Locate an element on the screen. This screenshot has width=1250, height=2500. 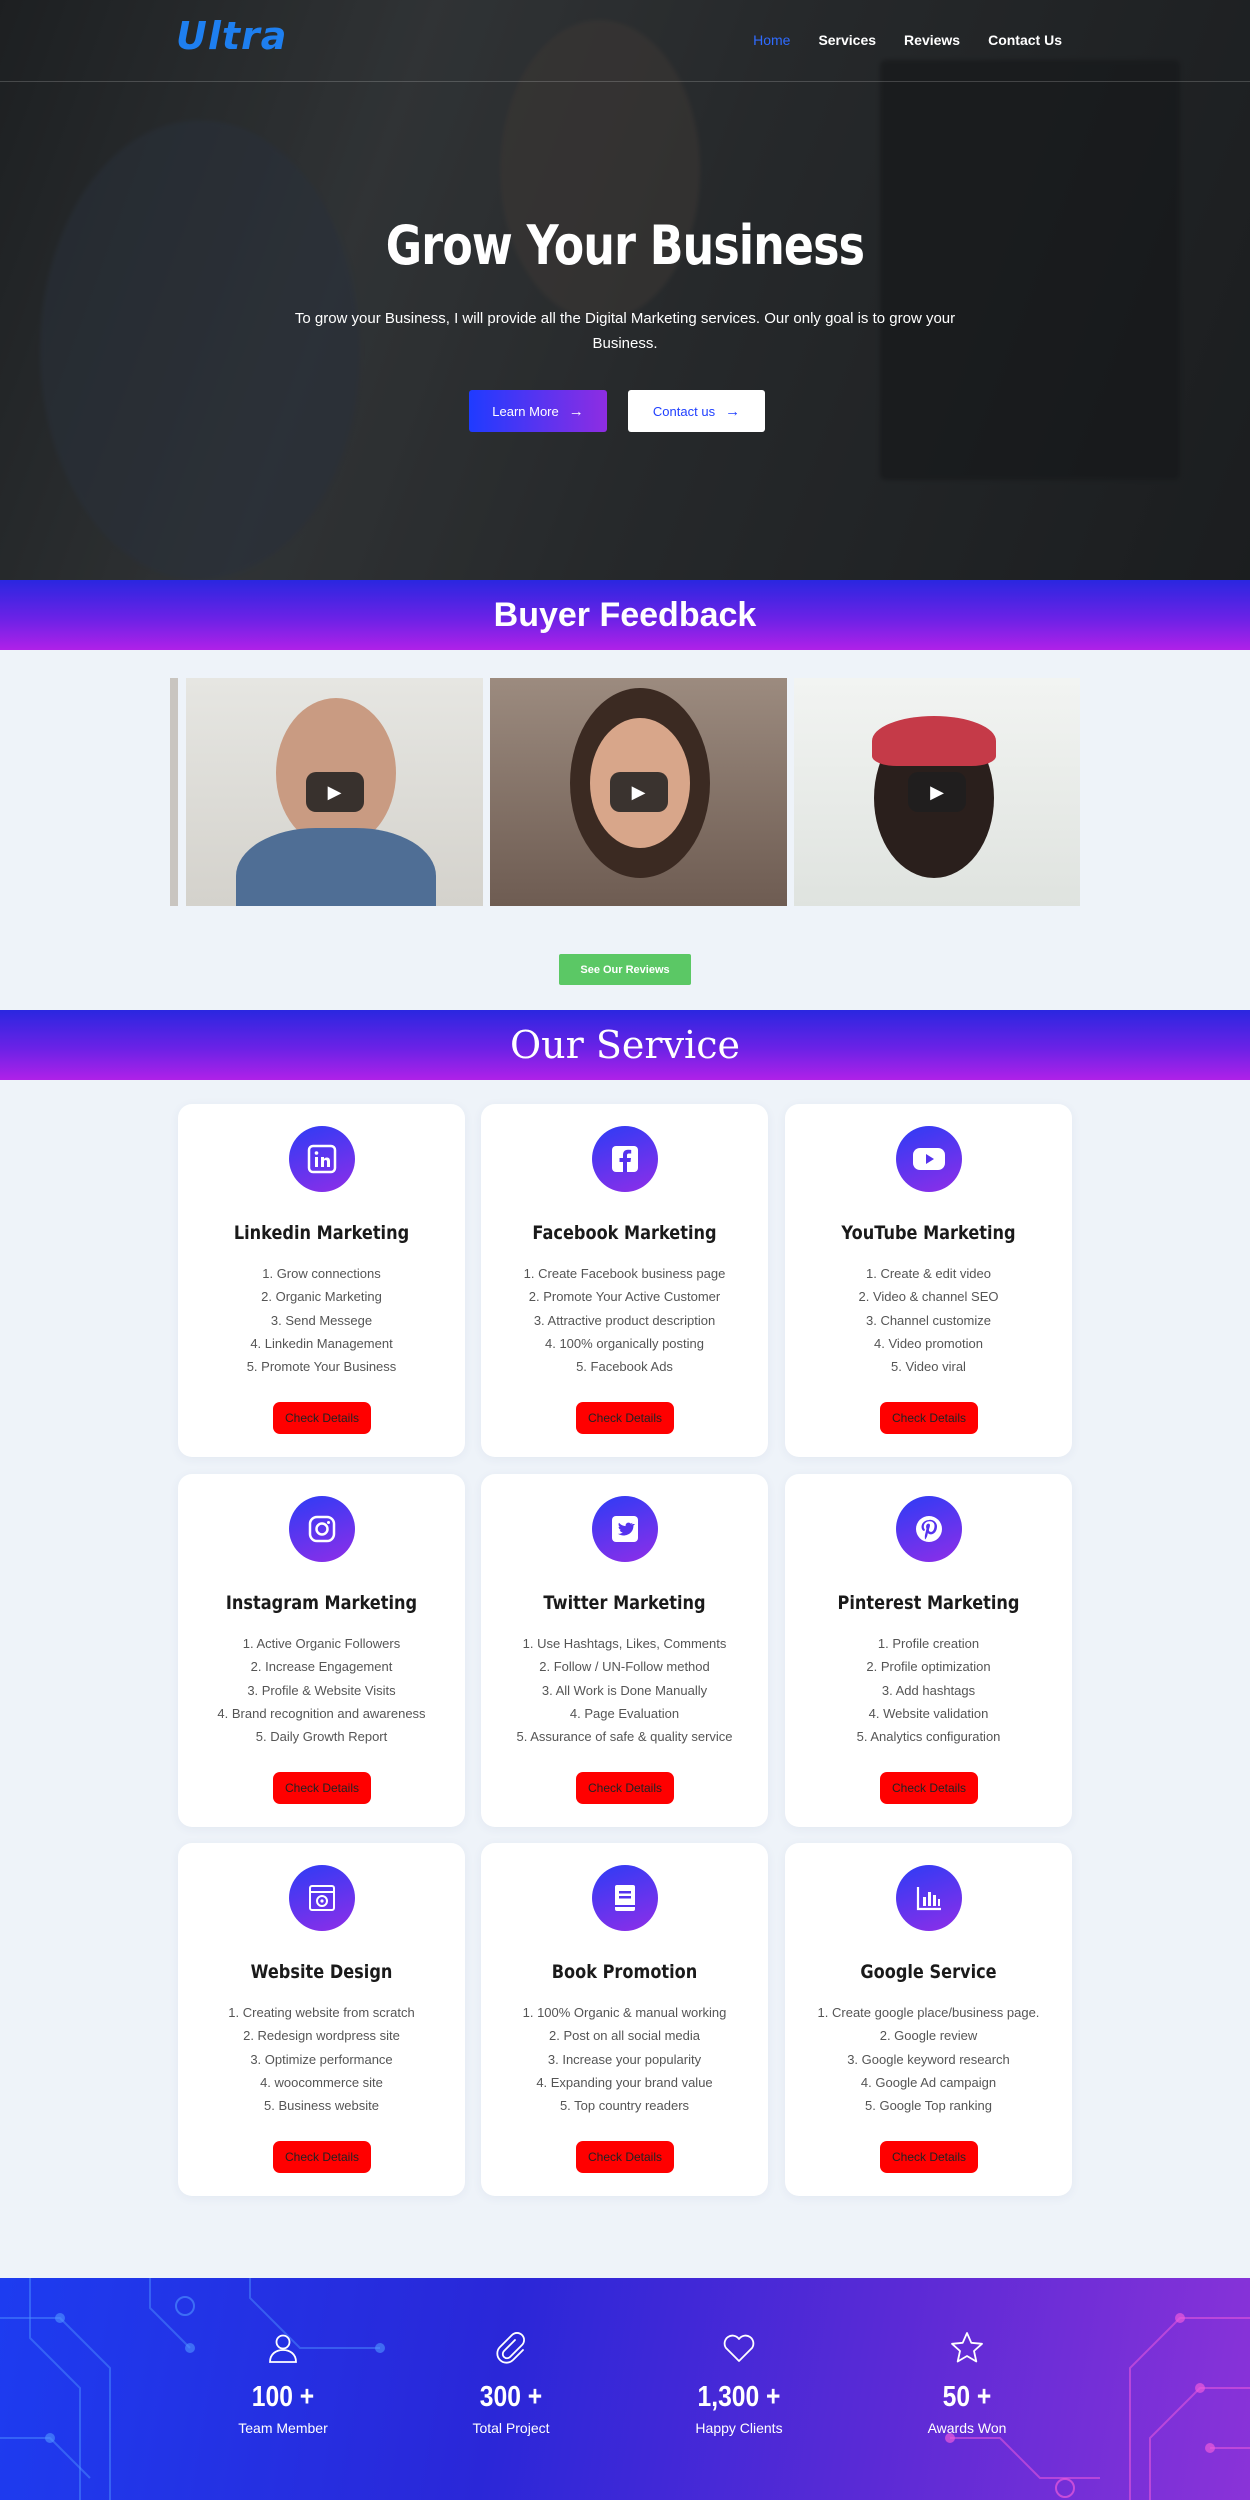
stat-number: 50 + is located at coordinates (967, 2397).